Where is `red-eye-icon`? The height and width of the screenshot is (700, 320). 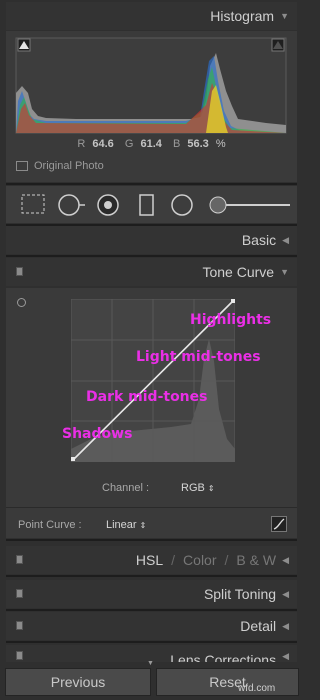 red-eye-icon is located at coordinates (108, 205).